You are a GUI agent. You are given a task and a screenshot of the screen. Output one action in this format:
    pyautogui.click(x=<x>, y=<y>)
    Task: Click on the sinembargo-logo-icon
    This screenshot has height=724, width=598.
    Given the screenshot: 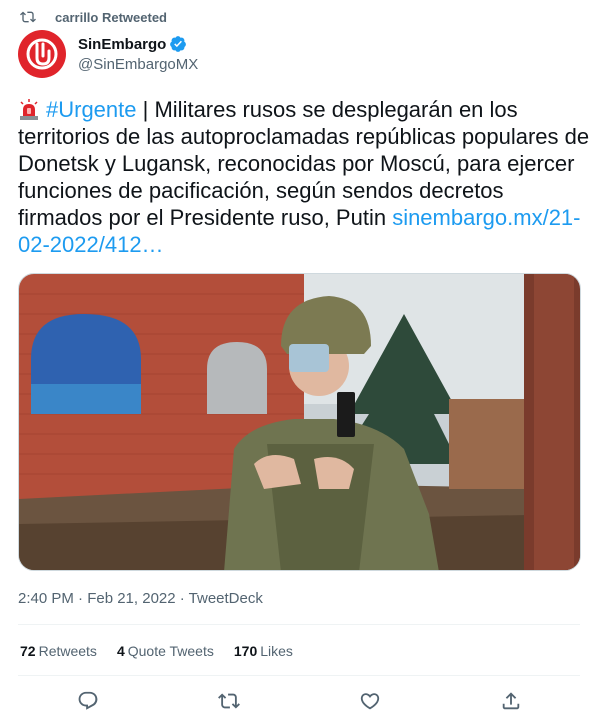 What is the action you would take?
    pyautogui.click(x=42, y=54)
    